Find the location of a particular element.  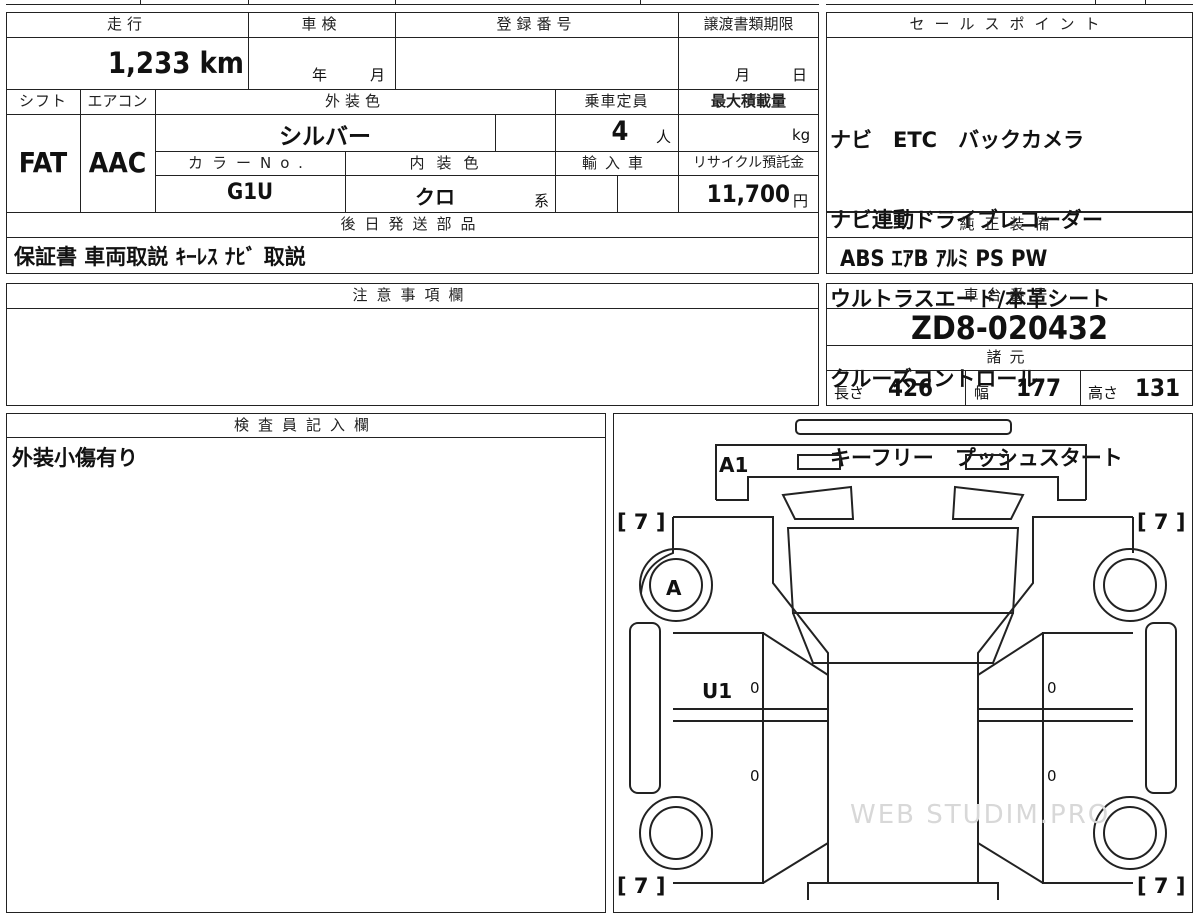

mileage-label: 走行 is located at coordinates (126, 24).